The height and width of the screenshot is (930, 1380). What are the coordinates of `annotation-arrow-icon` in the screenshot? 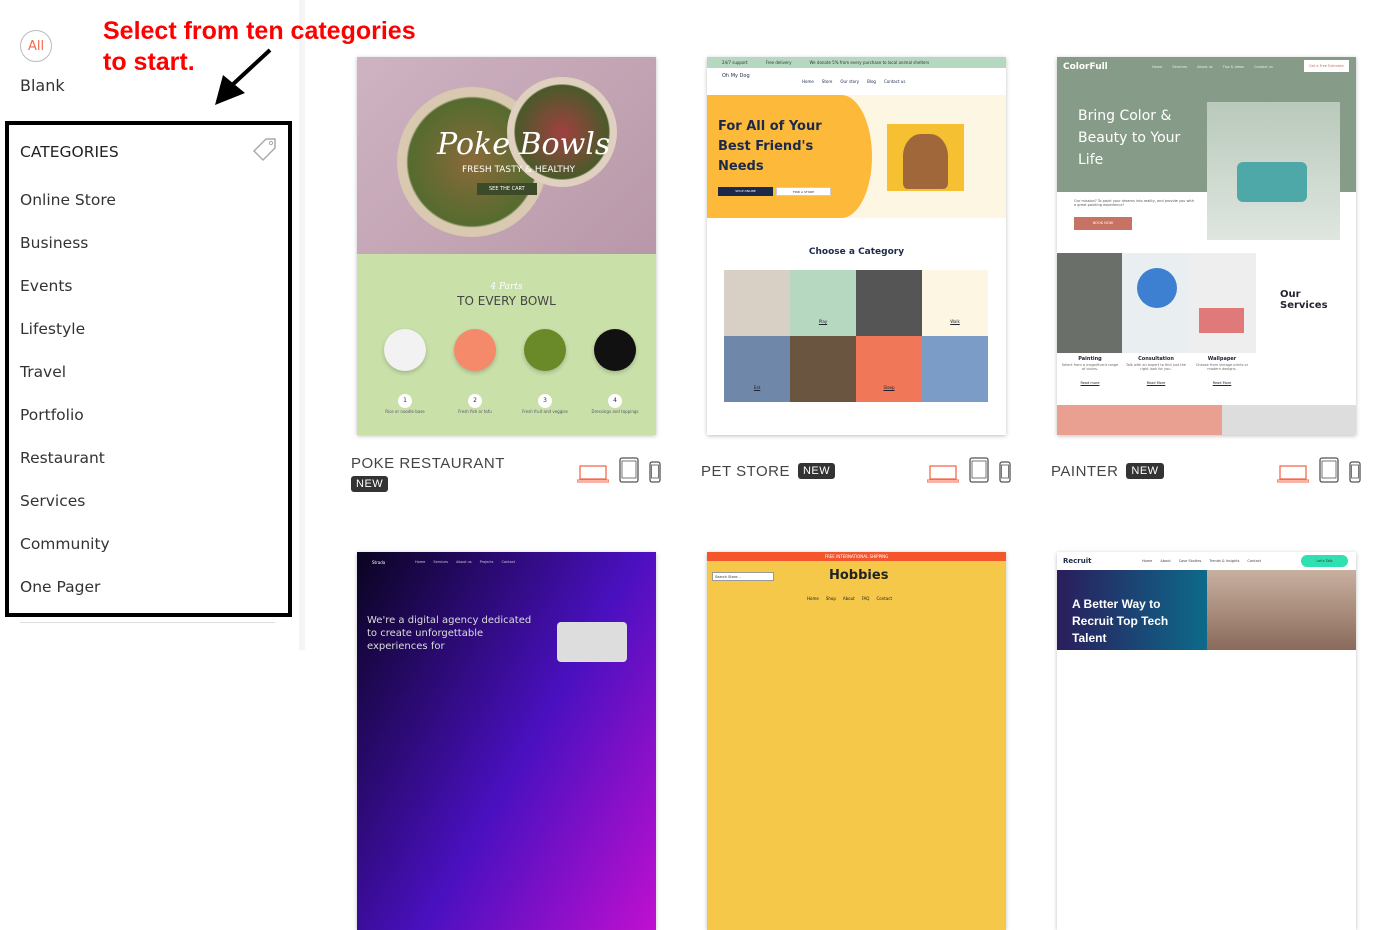 It's located at (243, 76).